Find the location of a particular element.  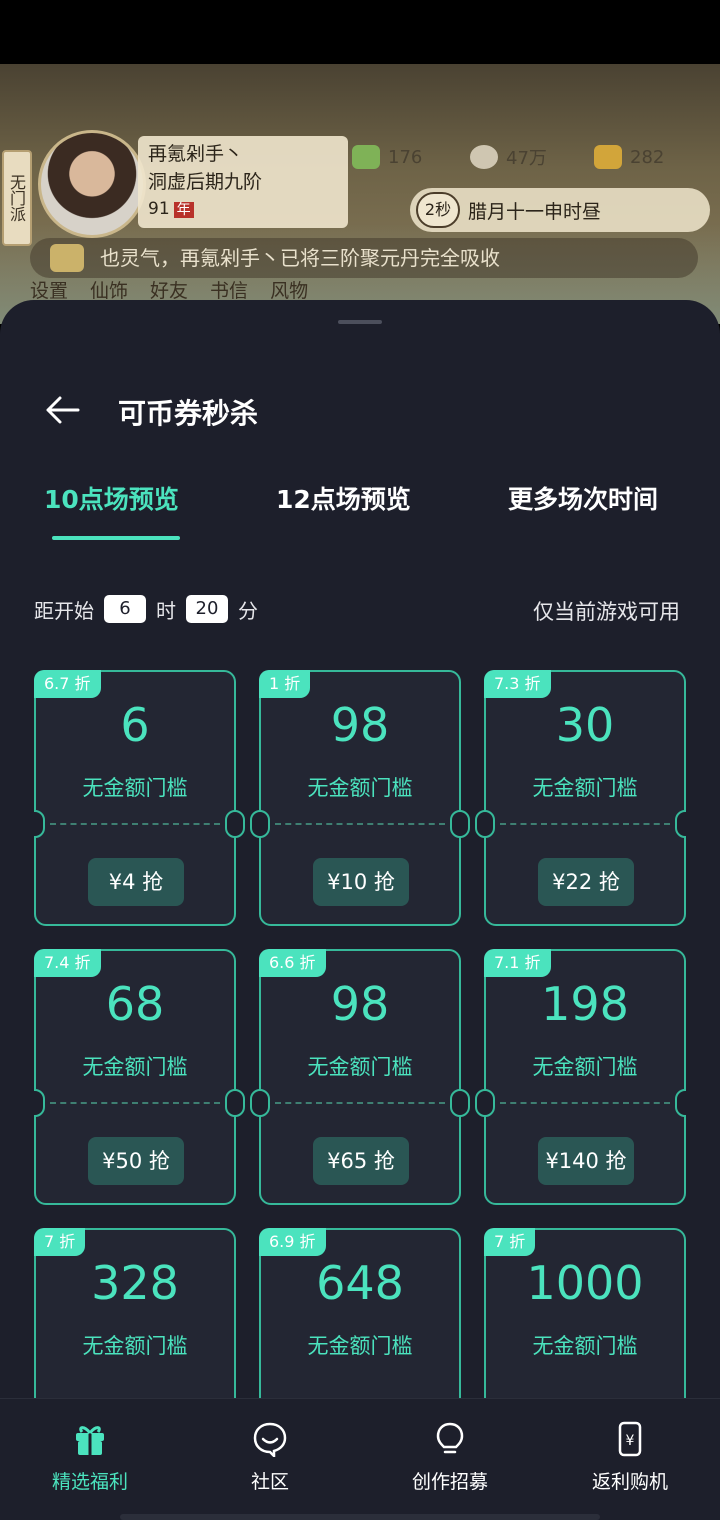

coupon-card: 7.1 折 198 无金额门槛 ¥140 抢 is located at coordinates (580, 1077).